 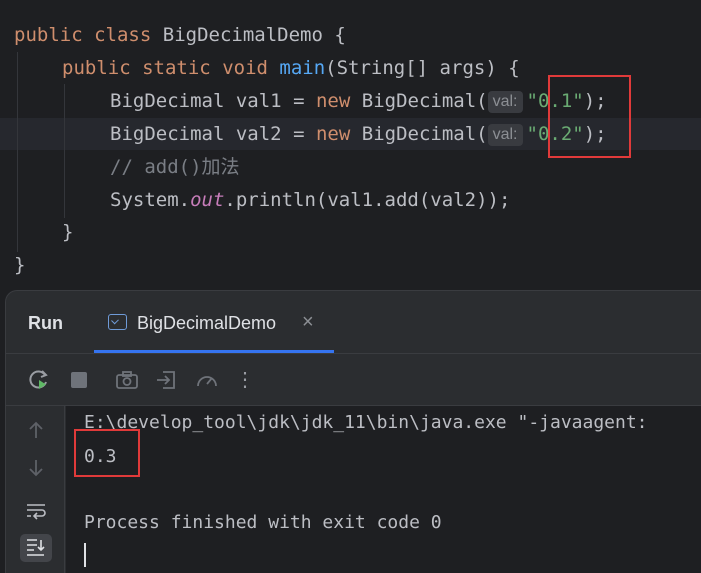 I want to click on arrow-down-icon, so click(x=36, y=470).